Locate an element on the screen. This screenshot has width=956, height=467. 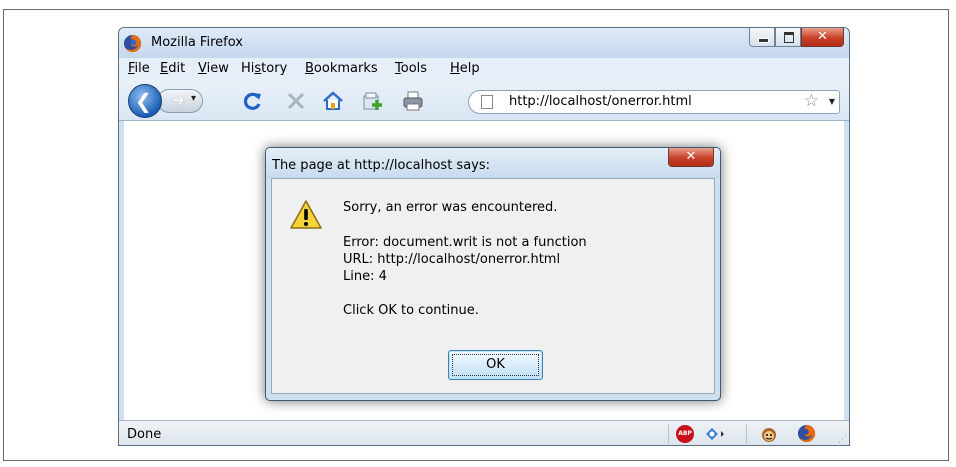
back-icon: ❮ is located at coordinates (143, 101).